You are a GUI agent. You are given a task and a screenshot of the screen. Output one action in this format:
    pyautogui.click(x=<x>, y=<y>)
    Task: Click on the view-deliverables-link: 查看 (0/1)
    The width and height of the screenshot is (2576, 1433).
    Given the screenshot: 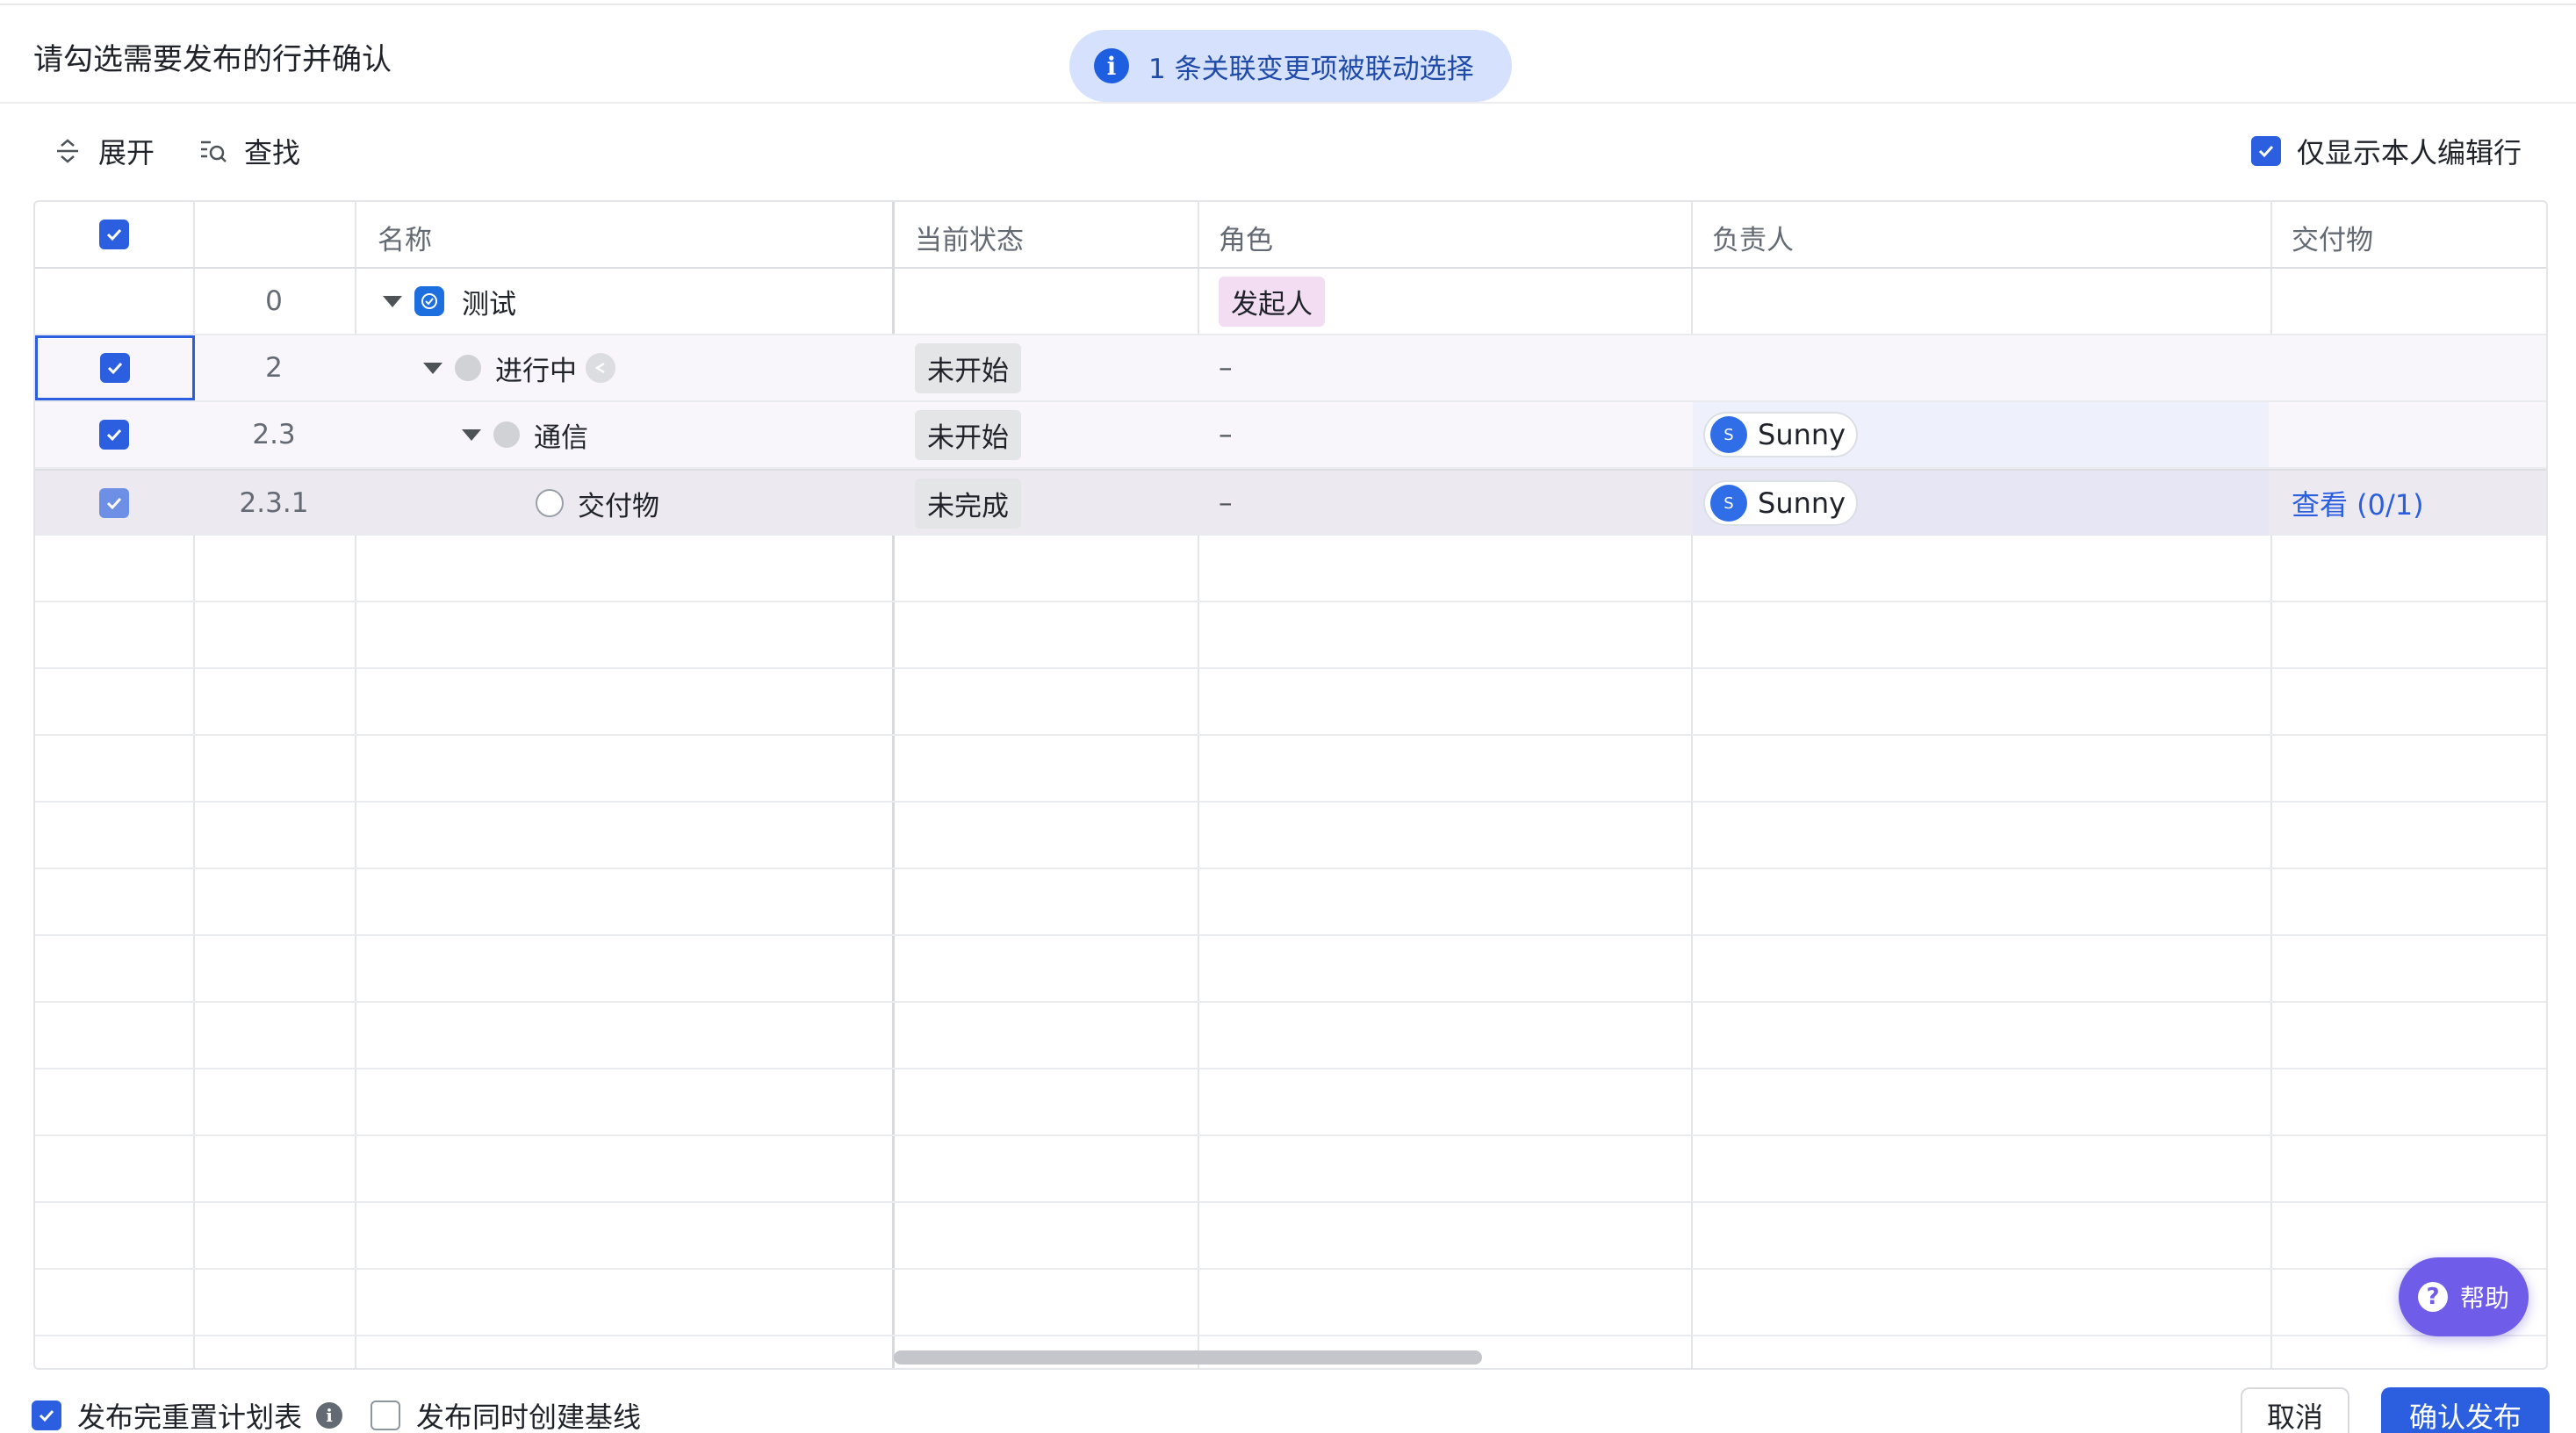 What is the action you would take?
    pyautogui.click(x=2358, y=503)
    